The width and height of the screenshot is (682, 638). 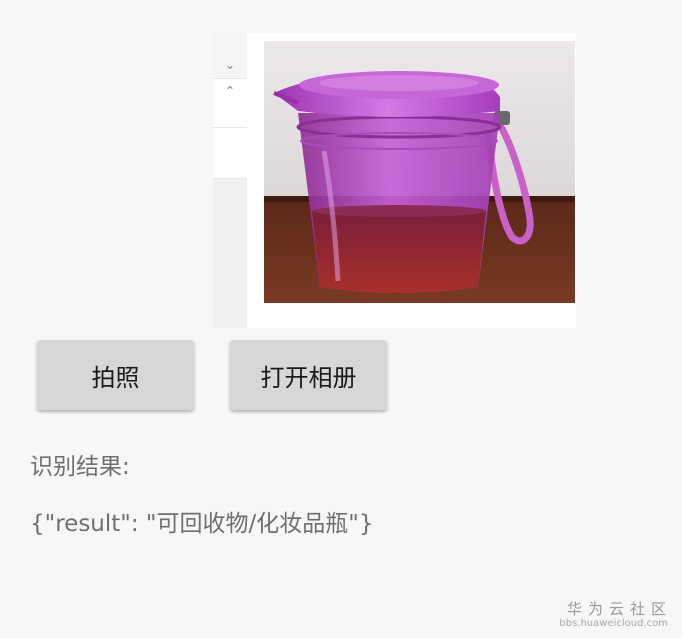 What do you see at coordinates (308, 375) in the screenshot?
I see `open-album-button: 打开相册` at bounding box center [308, 375].